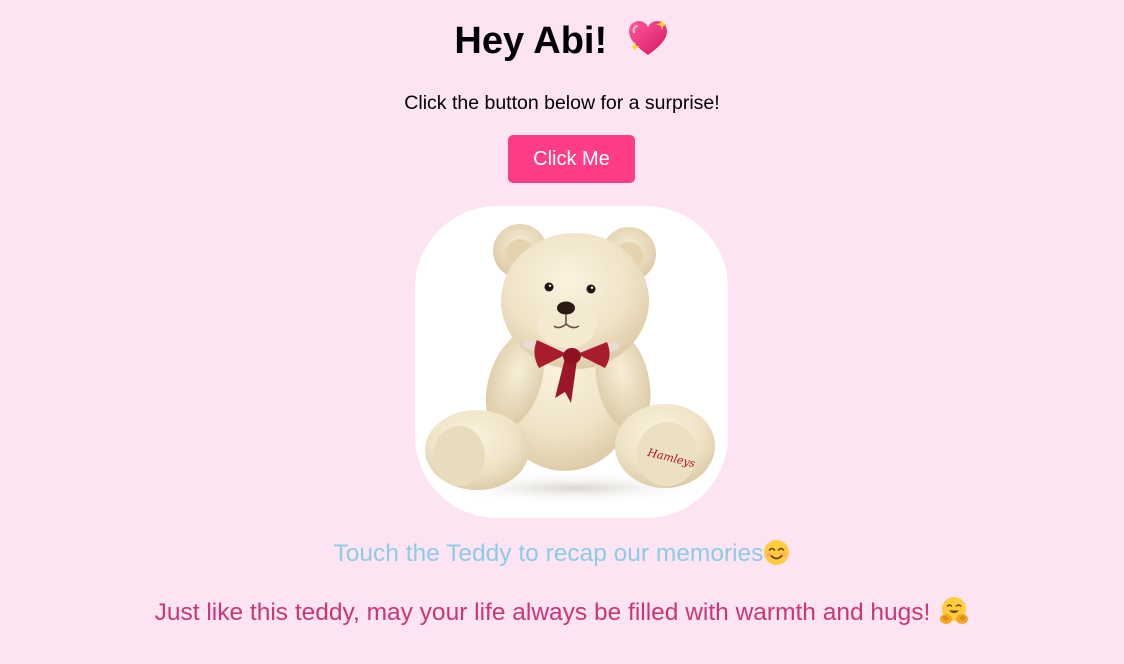  Describe the element at coordinates (562, 103) in the screenshot. I see `intro-text: Click the button below for a surprise!` at that location.